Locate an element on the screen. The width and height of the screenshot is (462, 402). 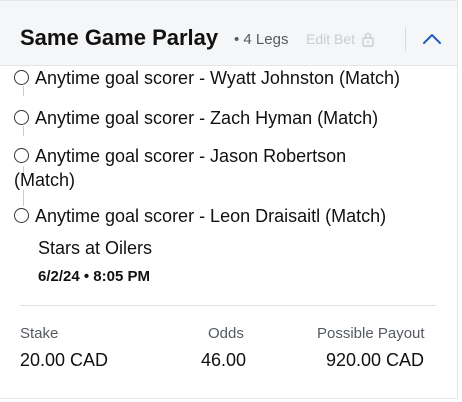
stake-label: Stake is located at coordinates (39, 333).